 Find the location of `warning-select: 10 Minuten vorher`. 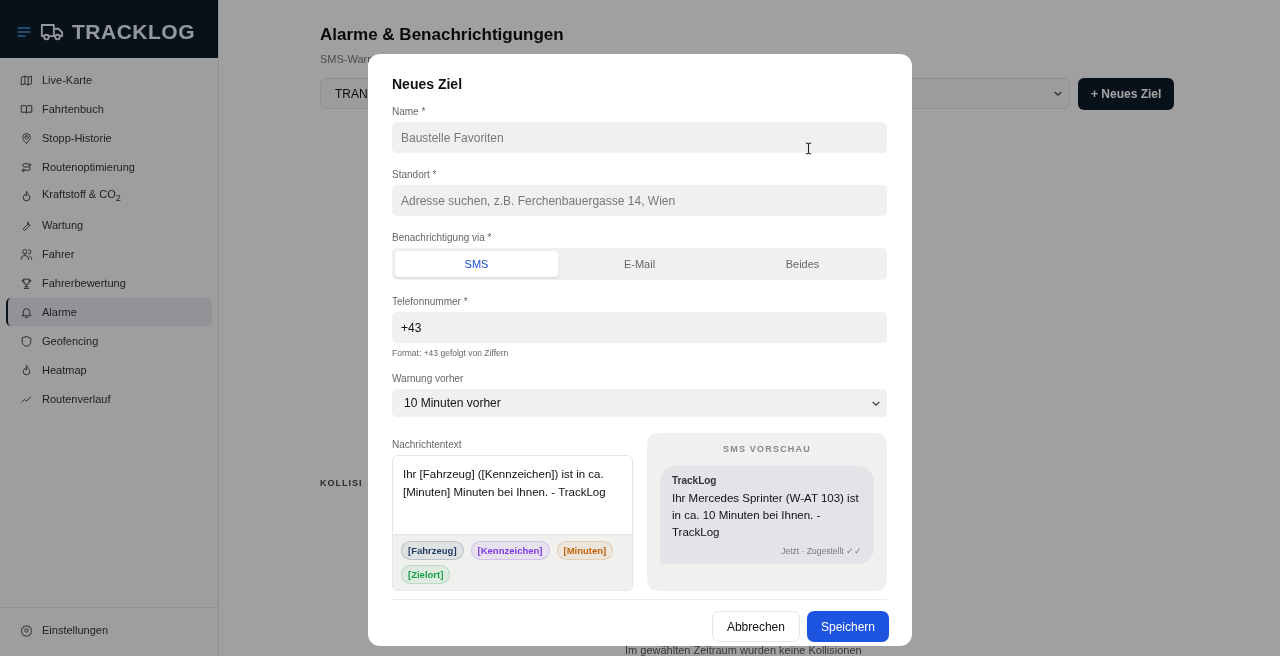

warning-select: 10 Minuten vorher is located at coordinates (639, 403).